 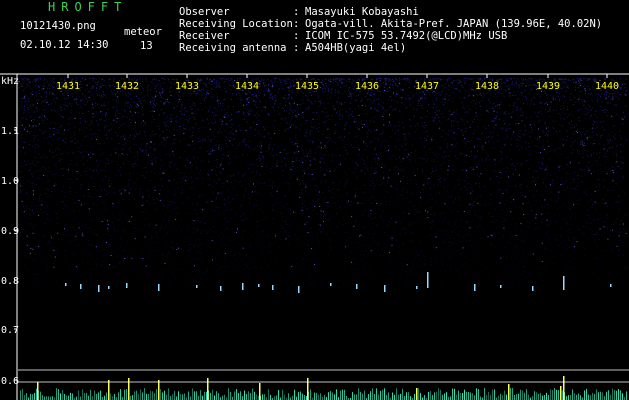 I want to click on x-tick-label: 1432, so click(x=127, y=86).